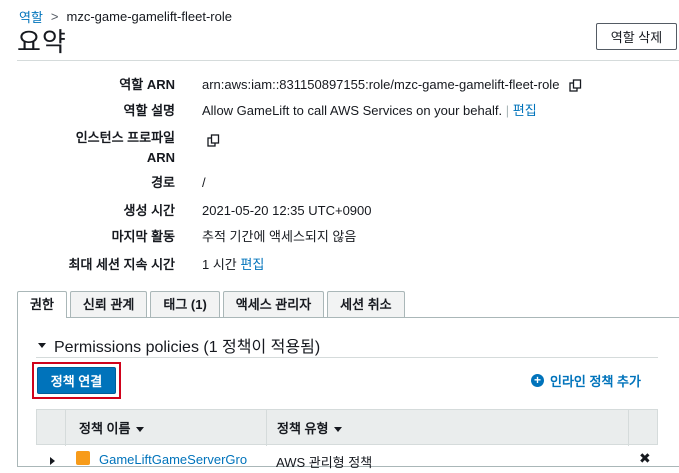 Image resolution: width=679 pixels, height=473 pixels. Describe the element at coordinates (537, 380) in the screenshot. I see `plus-circle-icon: +` at that location.